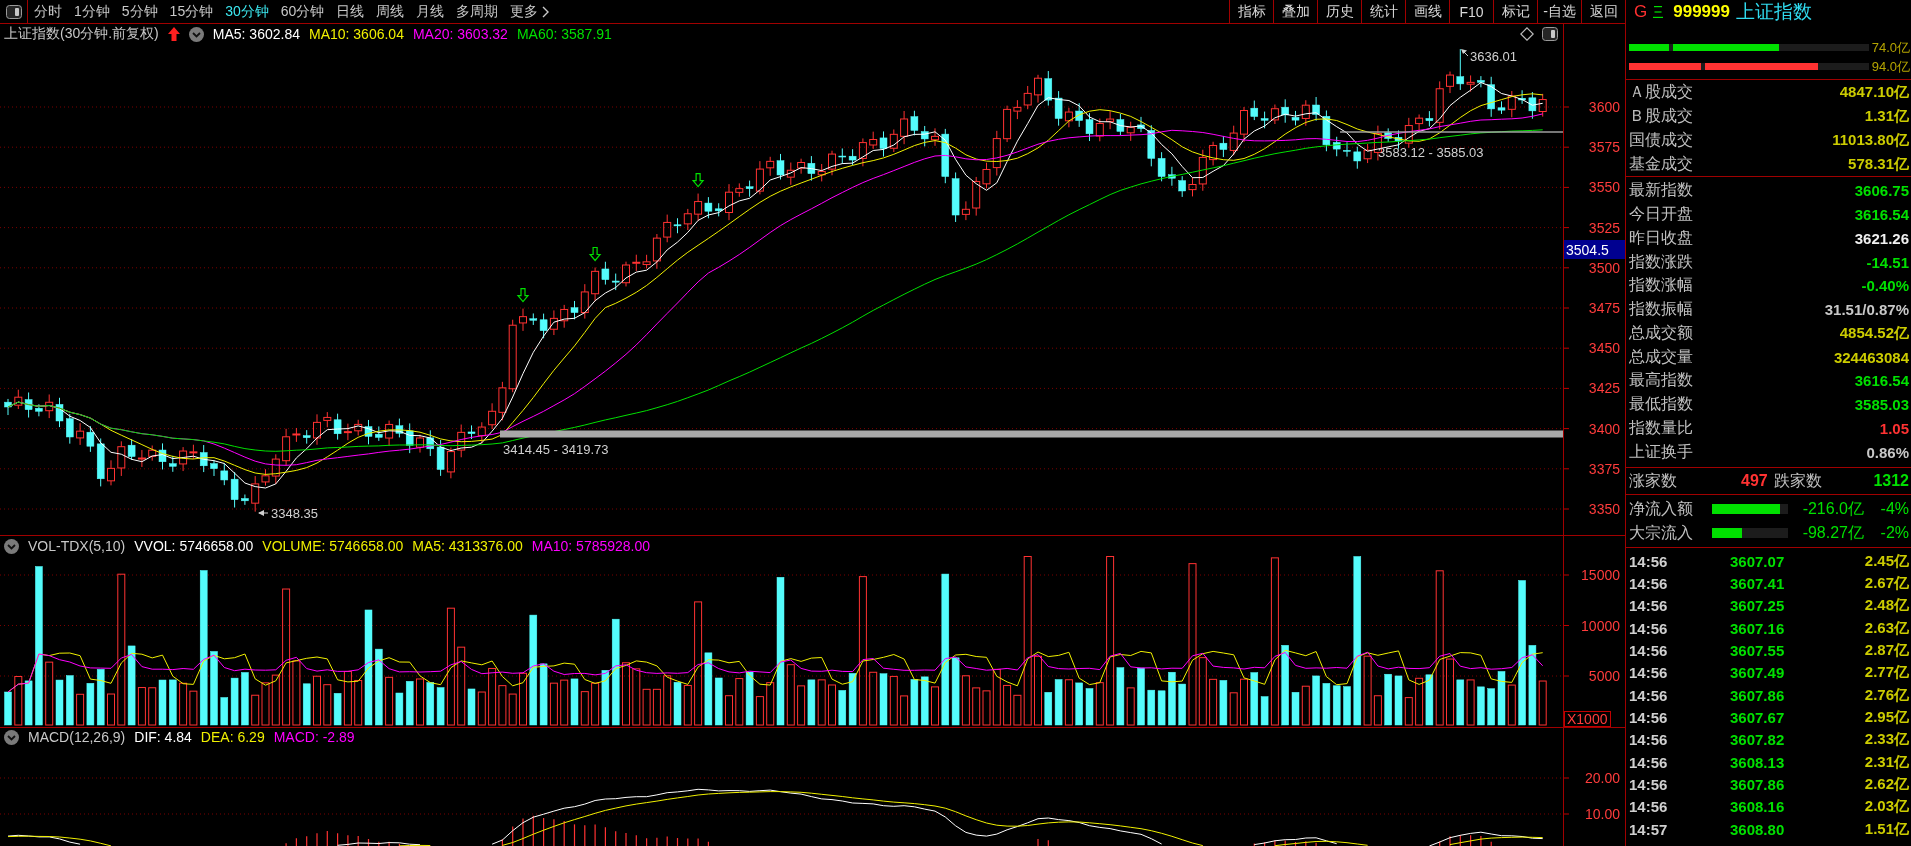 This screenshot has width=1911, height=846. I want to click on stat-value: 3606.75, so click(1881, 191).